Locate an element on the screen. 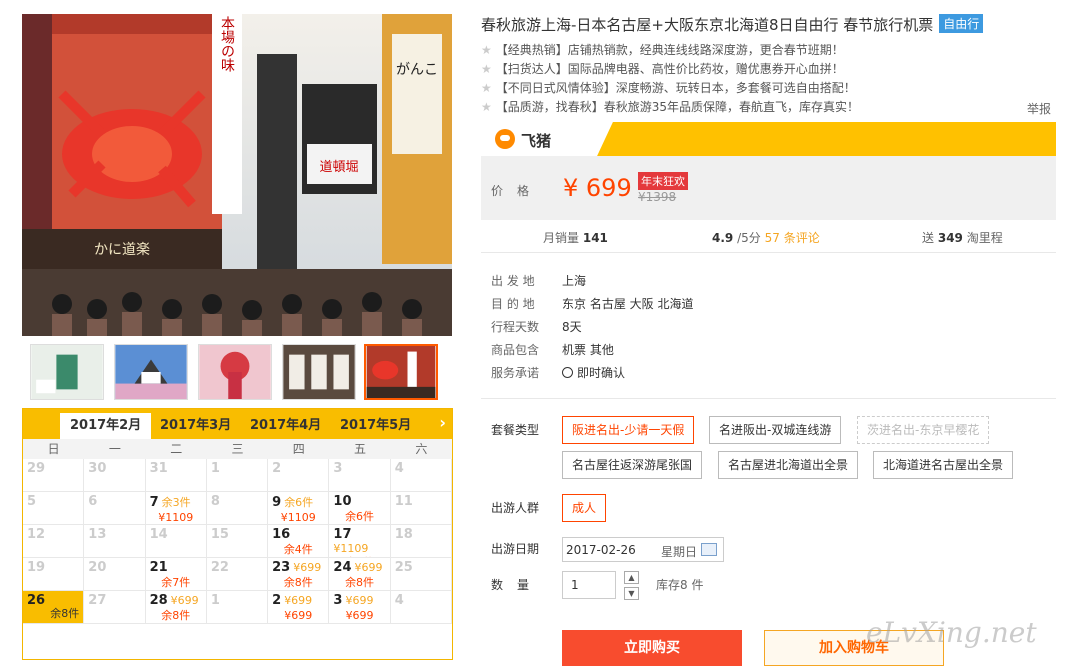 Image resolution: width=1073 pixels, height=667 pixels. calendar-month-tabs: 2017年2月 2017年3月 2017年4月 2017年5月 › is located at coordinates (237, 424).